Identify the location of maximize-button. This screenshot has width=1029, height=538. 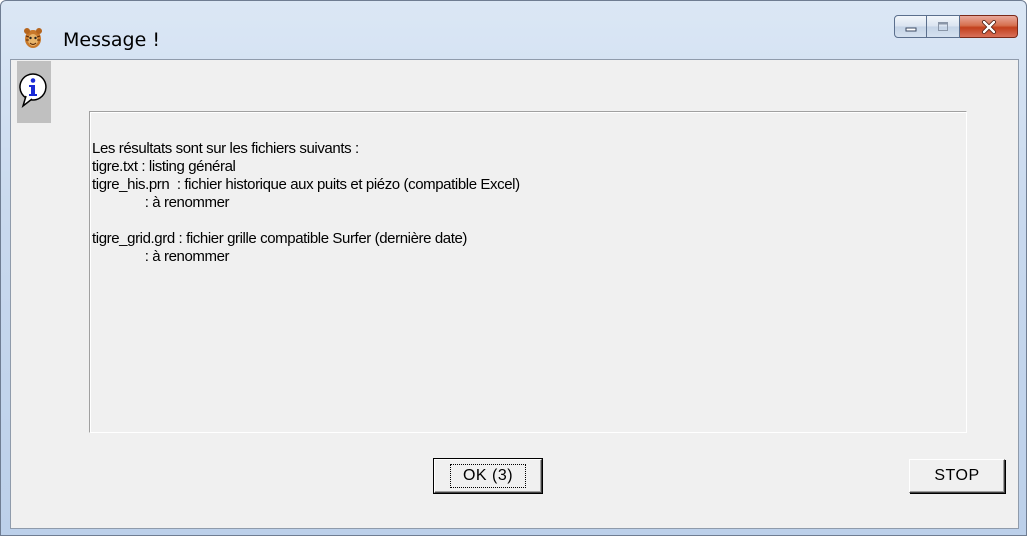
(943, 26).